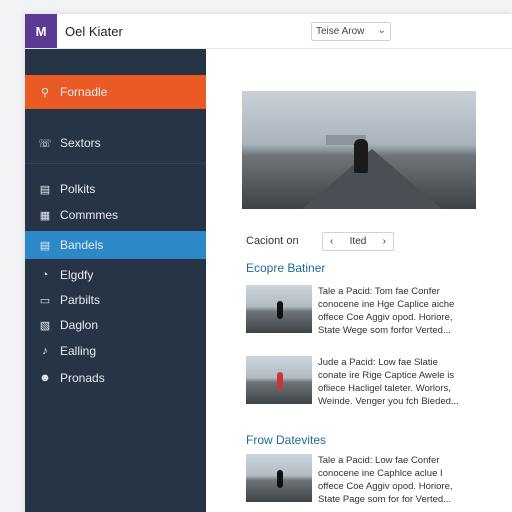  Describe the element at coordinates (115, 275) in the screenshot. I see `sidebar-item-elgdfy: ◔ Elgdfy` at that location.